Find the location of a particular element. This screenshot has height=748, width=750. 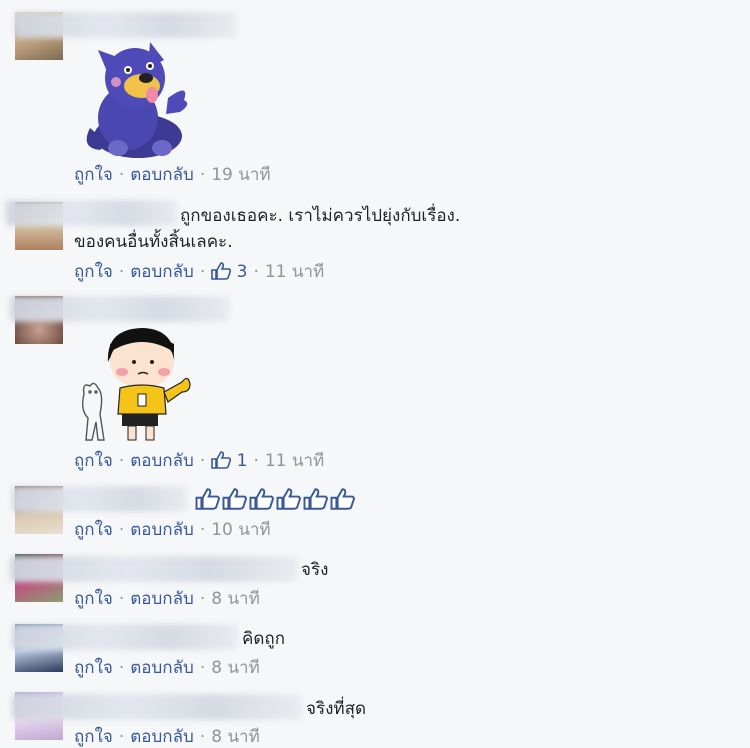

comment-actions: ถูกใจ · ตอบกลับ · 10 นาที is located at coordinates (172, 530).